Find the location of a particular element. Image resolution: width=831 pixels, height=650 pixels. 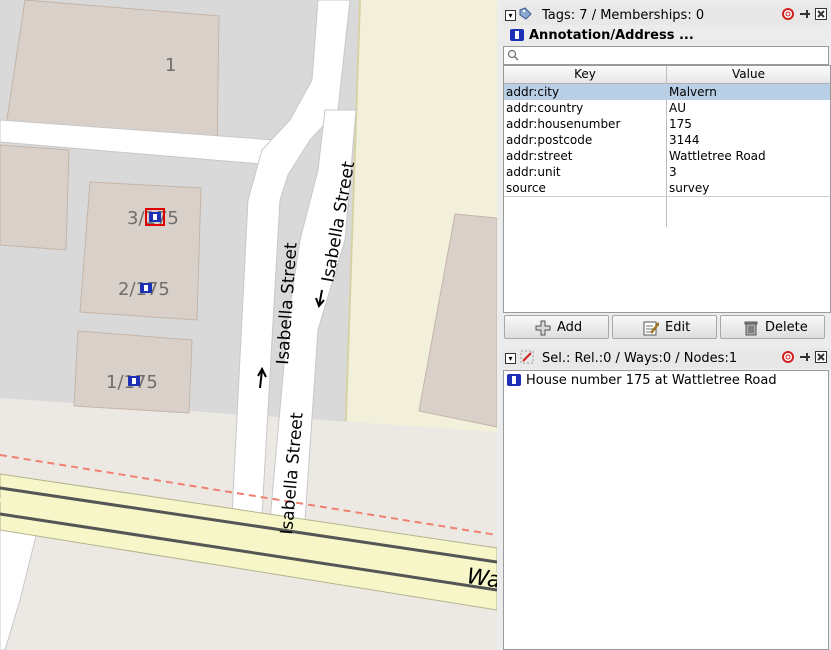

tag-row: addr:city Malvern is located at coordinates (667, 92).